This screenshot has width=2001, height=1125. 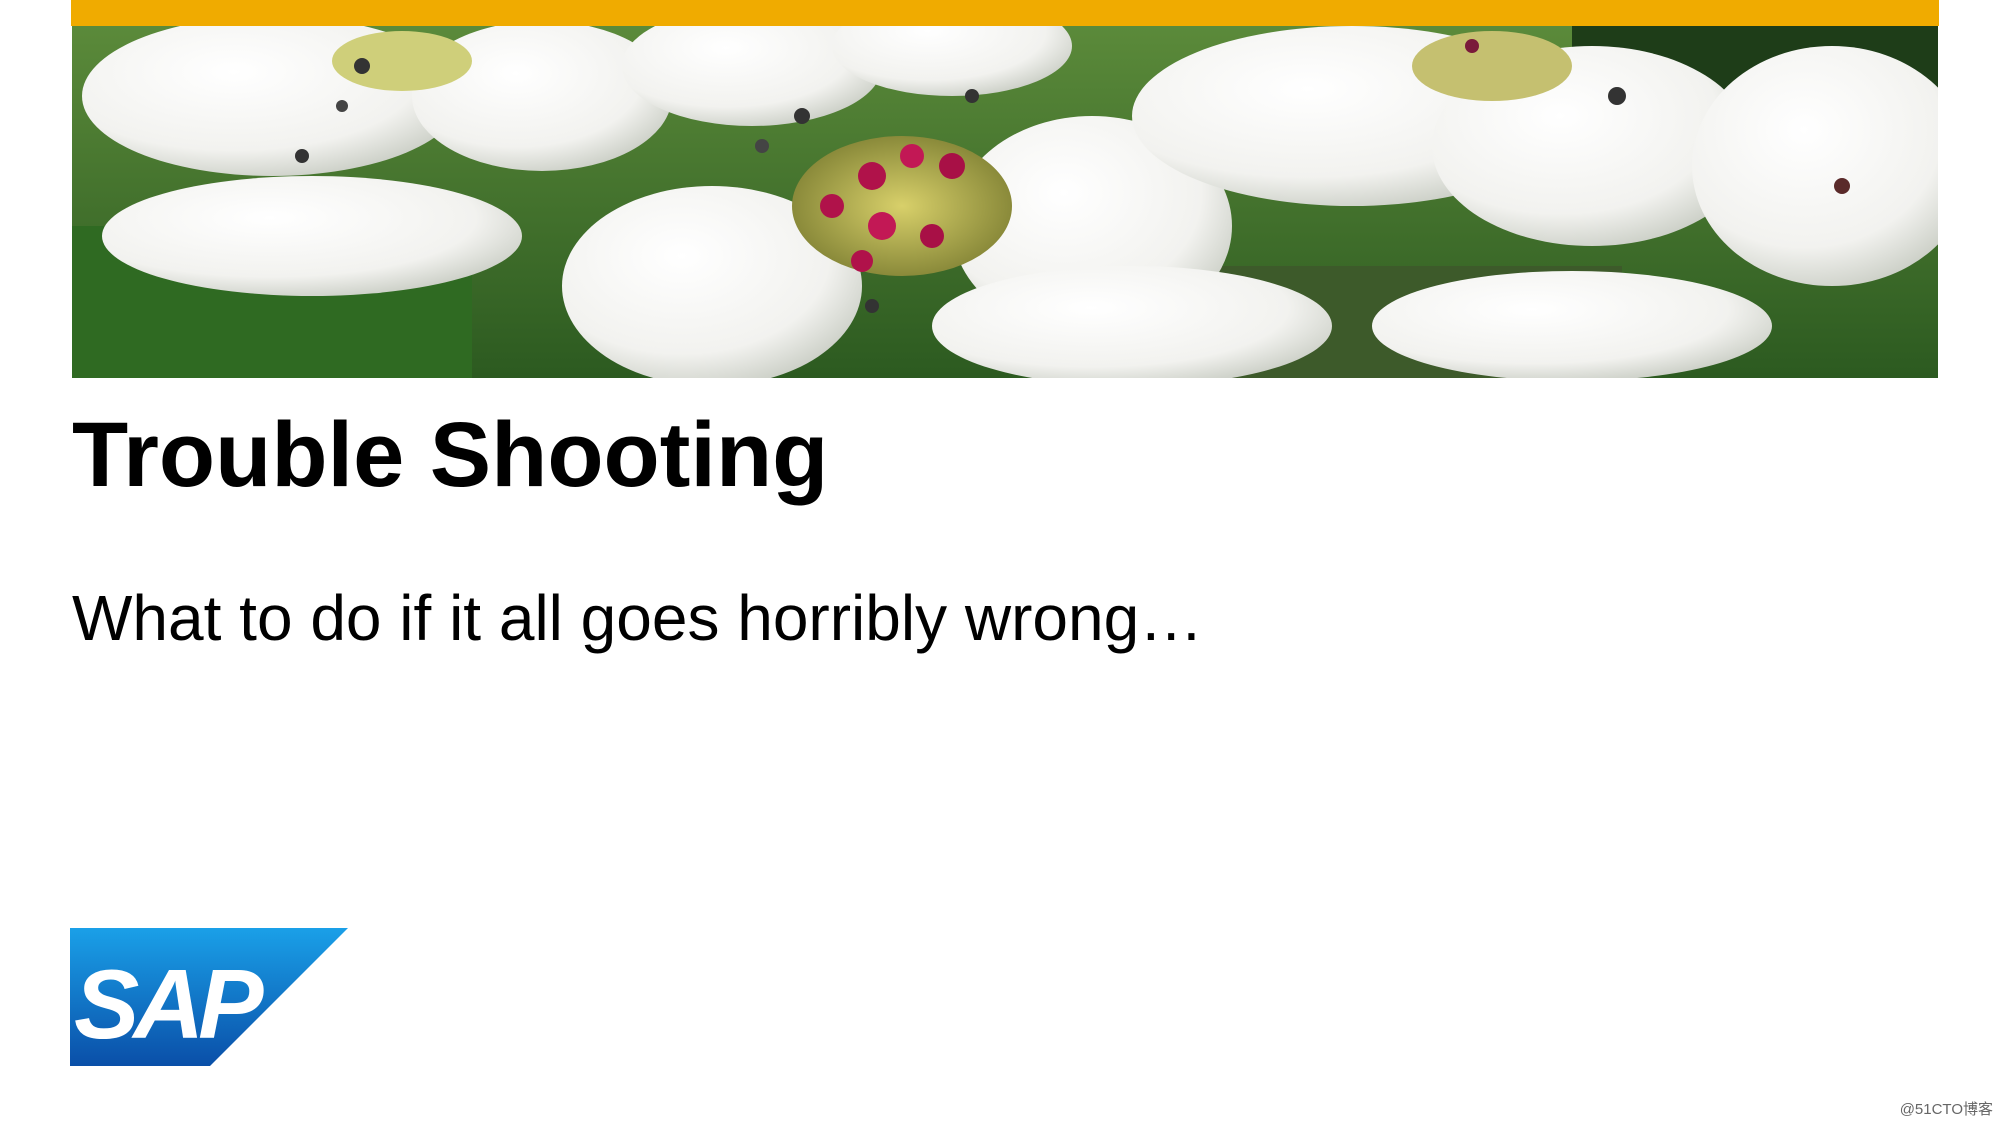 I want to click on accent-bar, so click(x=1005, y=13).